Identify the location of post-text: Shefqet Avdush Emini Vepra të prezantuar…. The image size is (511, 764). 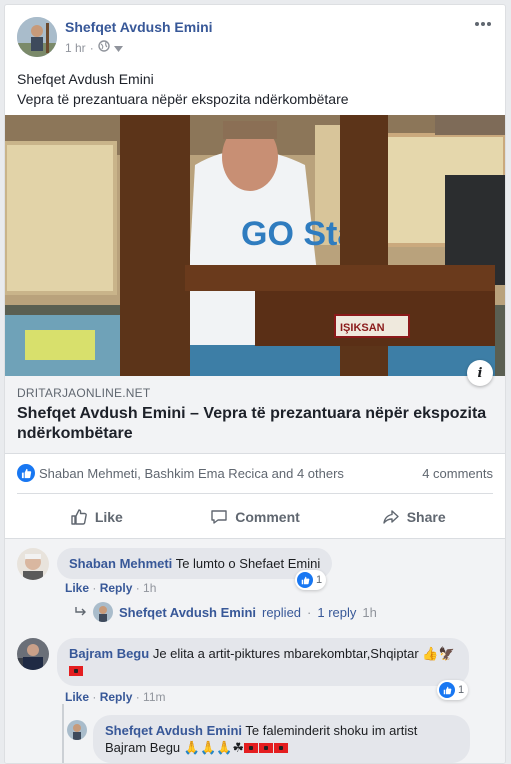
(183, 89).